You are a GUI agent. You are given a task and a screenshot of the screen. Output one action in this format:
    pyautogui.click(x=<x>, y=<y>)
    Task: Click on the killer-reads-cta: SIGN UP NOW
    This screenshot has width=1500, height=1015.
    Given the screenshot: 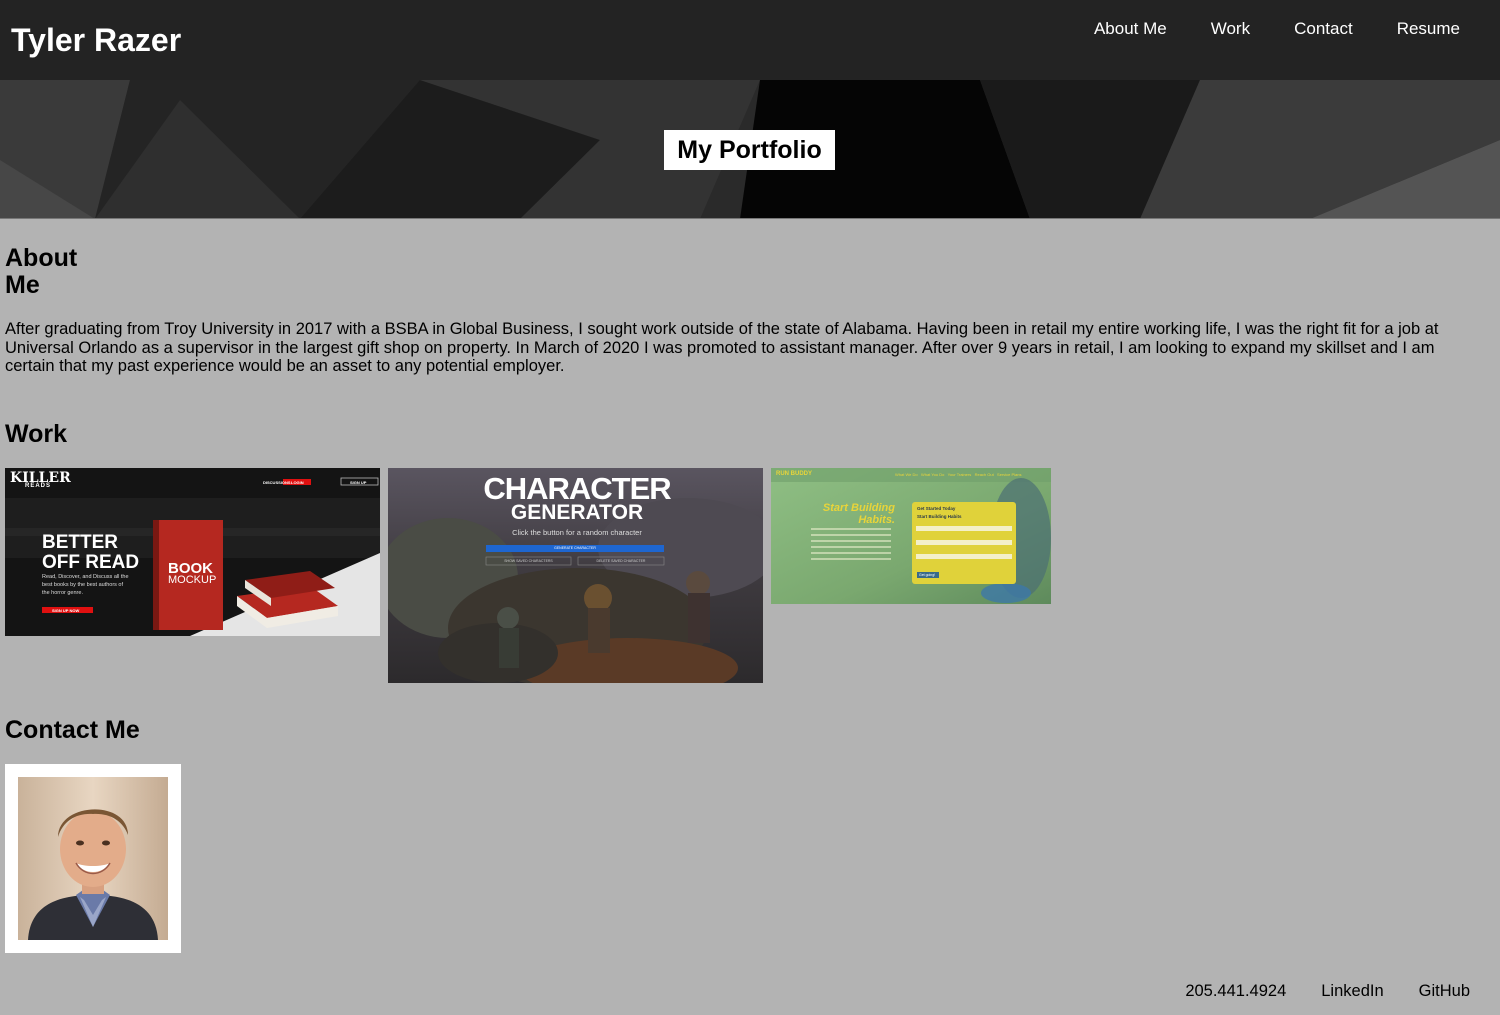 What is the action you would take?
    pyautogui.click(x=66, y=610)
    